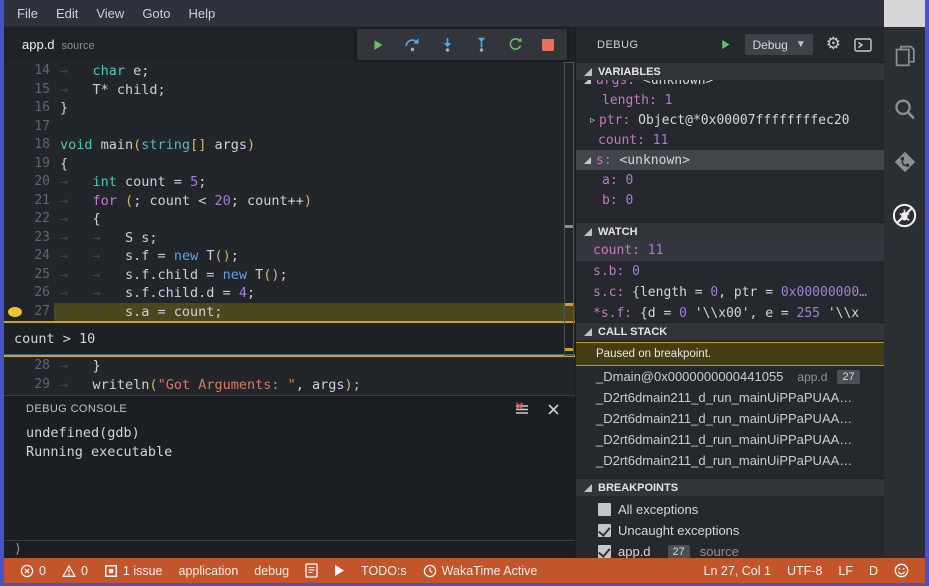 This screenshot has width=929, height=586. I want to click on stack-frame: _Dmain@0x0000000000441055 app.d 27, so click(730, 376).